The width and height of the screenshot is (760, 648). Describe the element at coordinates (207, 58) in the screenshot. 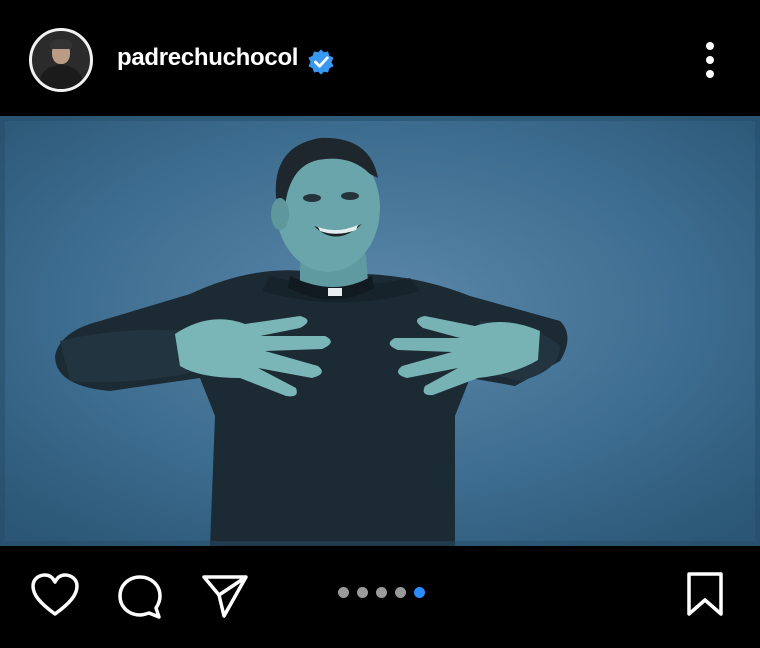

I see `username: padrechuchocol` at that location.